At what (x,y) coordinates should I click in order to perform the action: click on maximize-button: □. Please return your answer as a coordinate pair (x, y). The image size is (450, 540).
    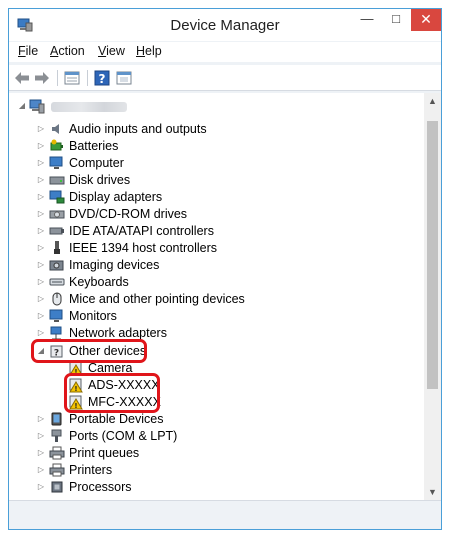
    Looking at the image, I should click on (396, 20).